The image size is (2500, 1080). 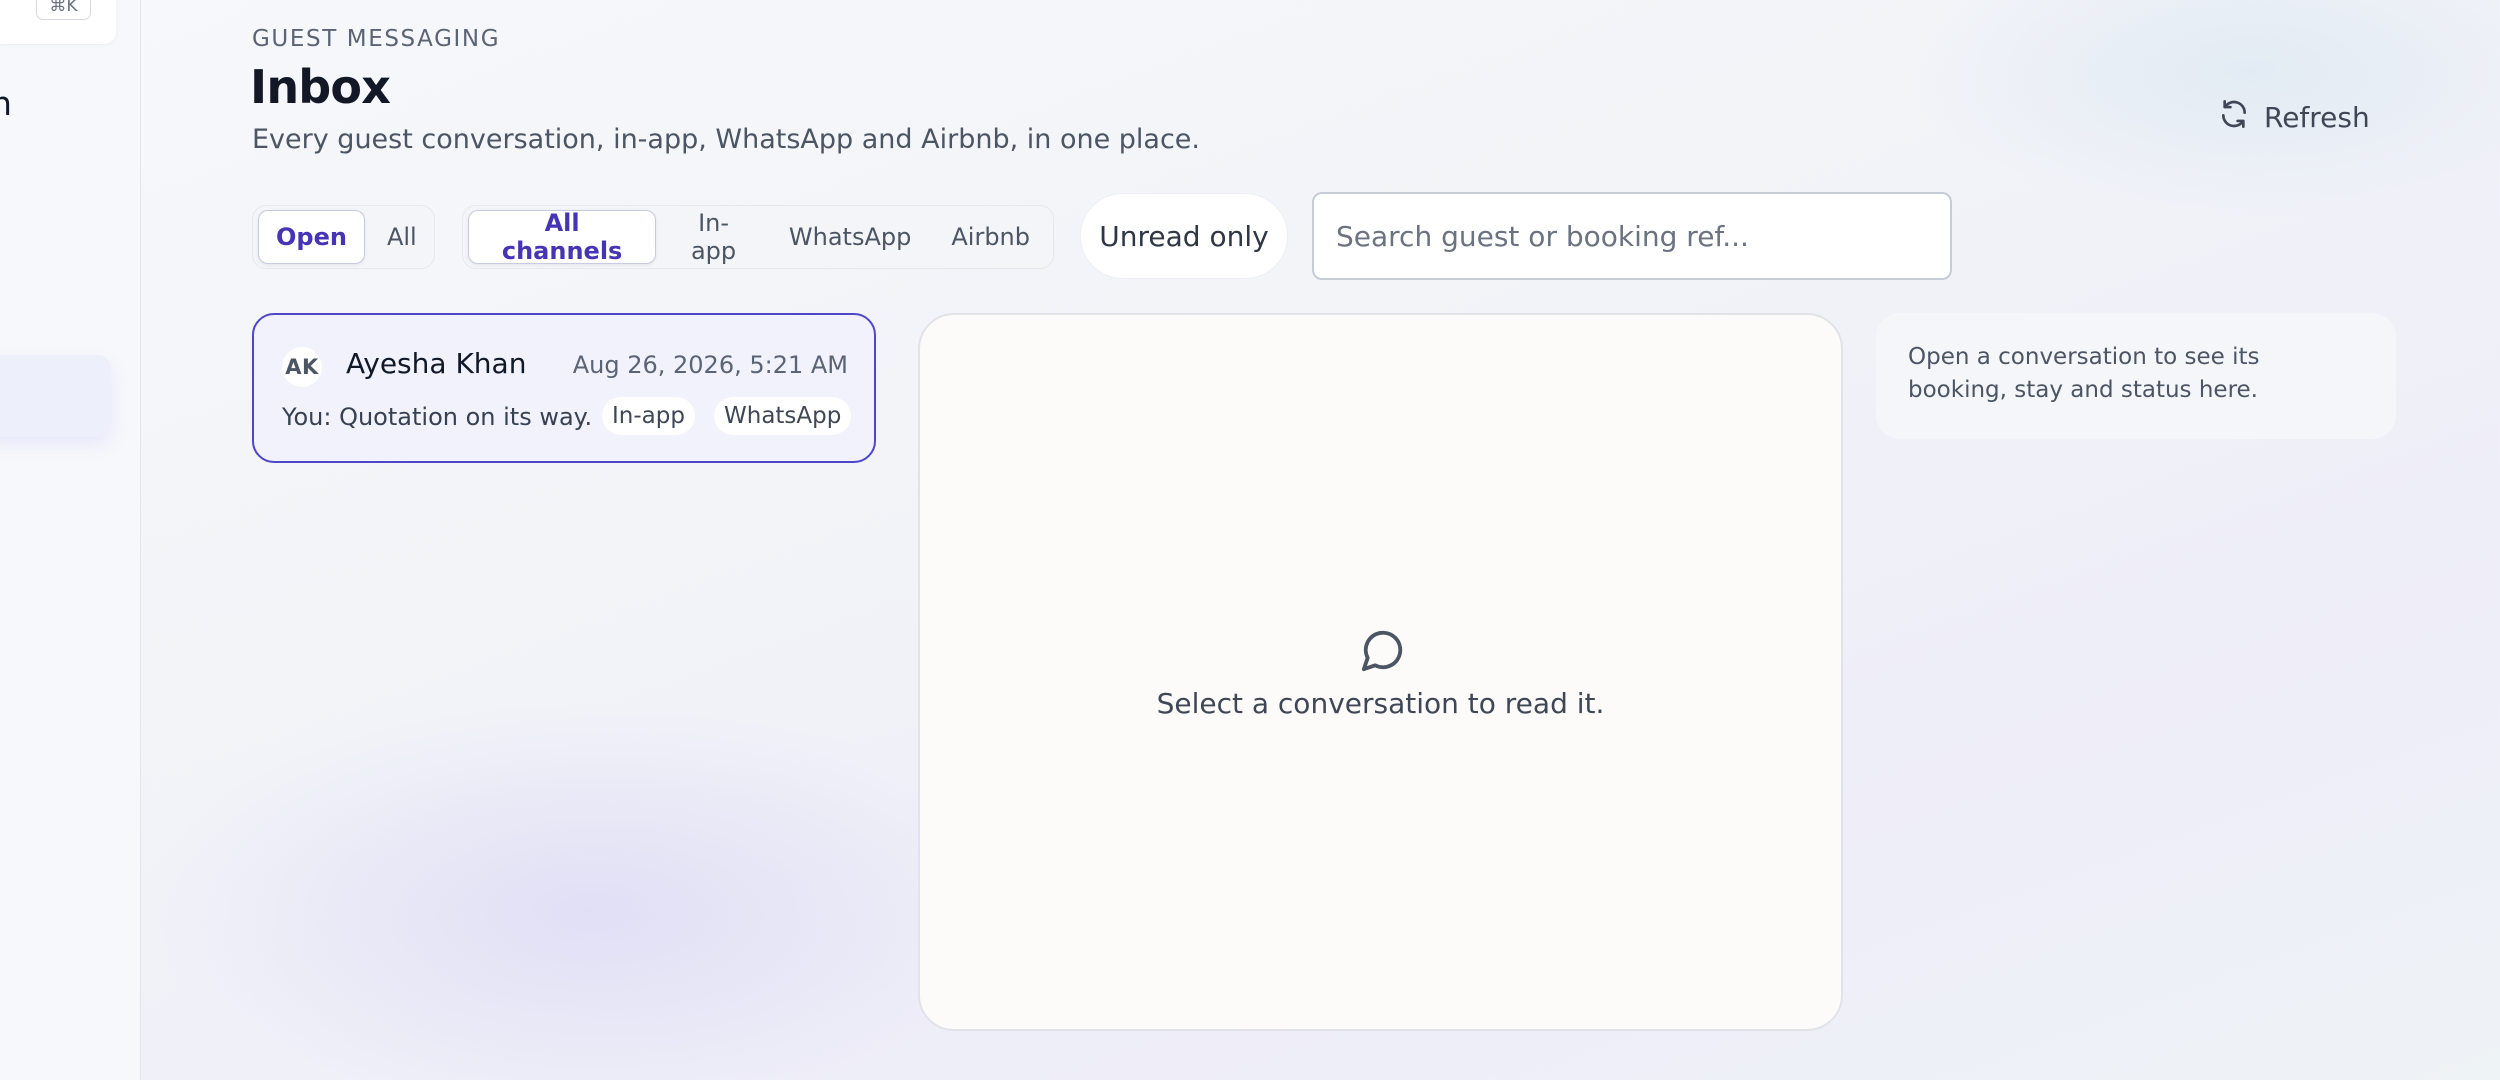 I want to click on channel-airbnb: Airbnb, so click(x=990, y=237).